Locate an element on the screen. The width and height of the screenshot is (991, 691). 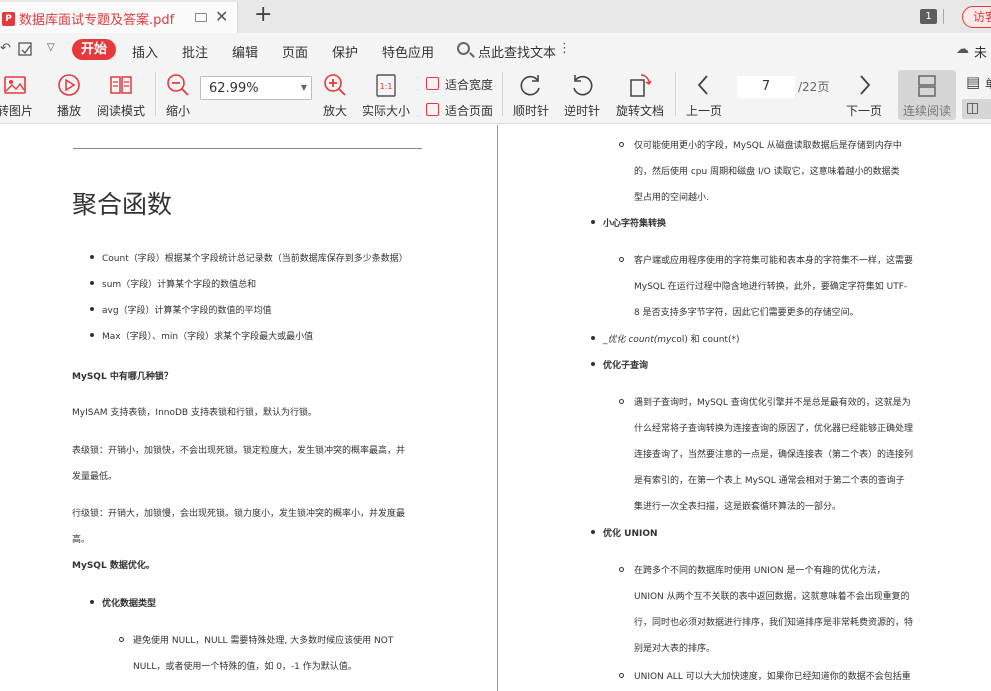
save-icon is located at coordinates (26, 51).